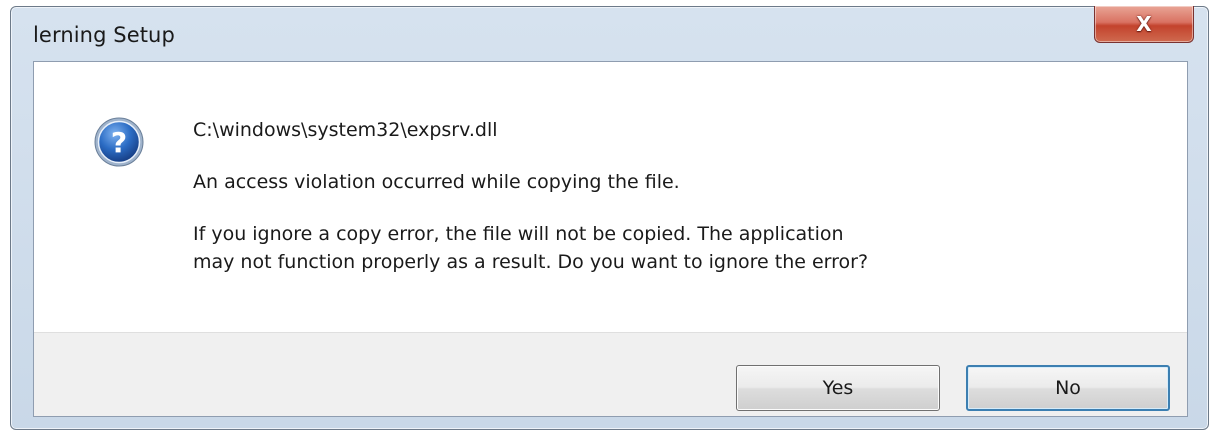 The width and height of the screenshot is (1219, 437). I want to click on title-bar: lerning Setup X, so click(609, 33).